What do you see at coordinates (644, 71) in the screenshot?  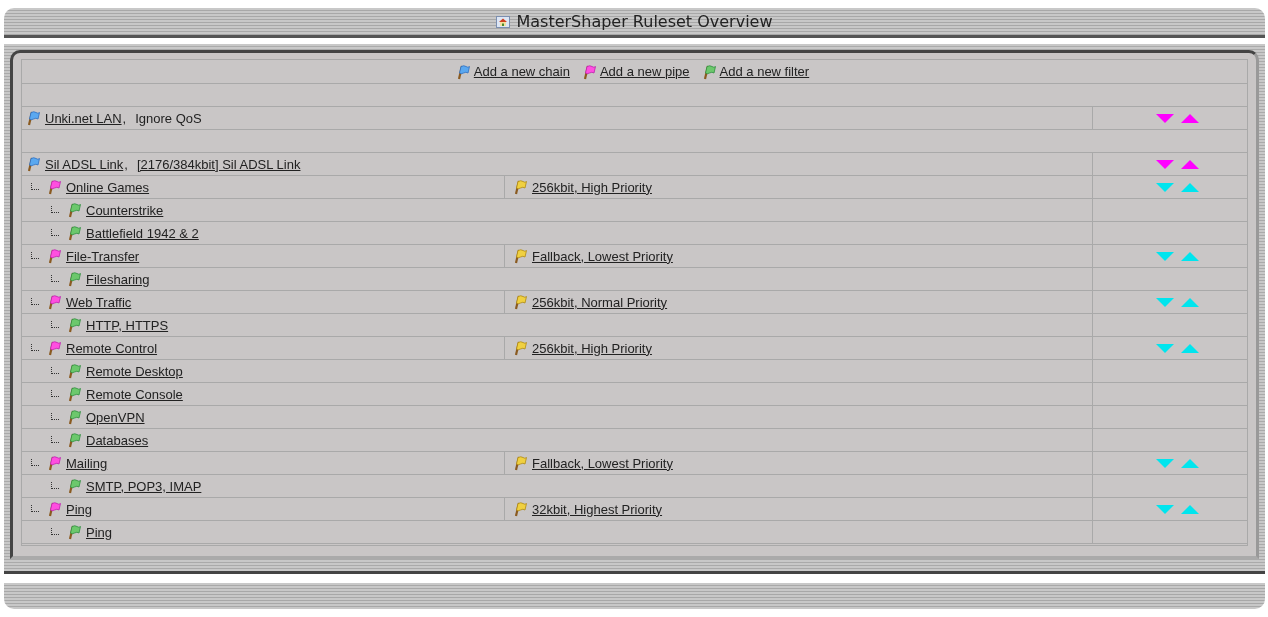 I see `add-link: Add a new pipe` at bounding box center [644, 71].